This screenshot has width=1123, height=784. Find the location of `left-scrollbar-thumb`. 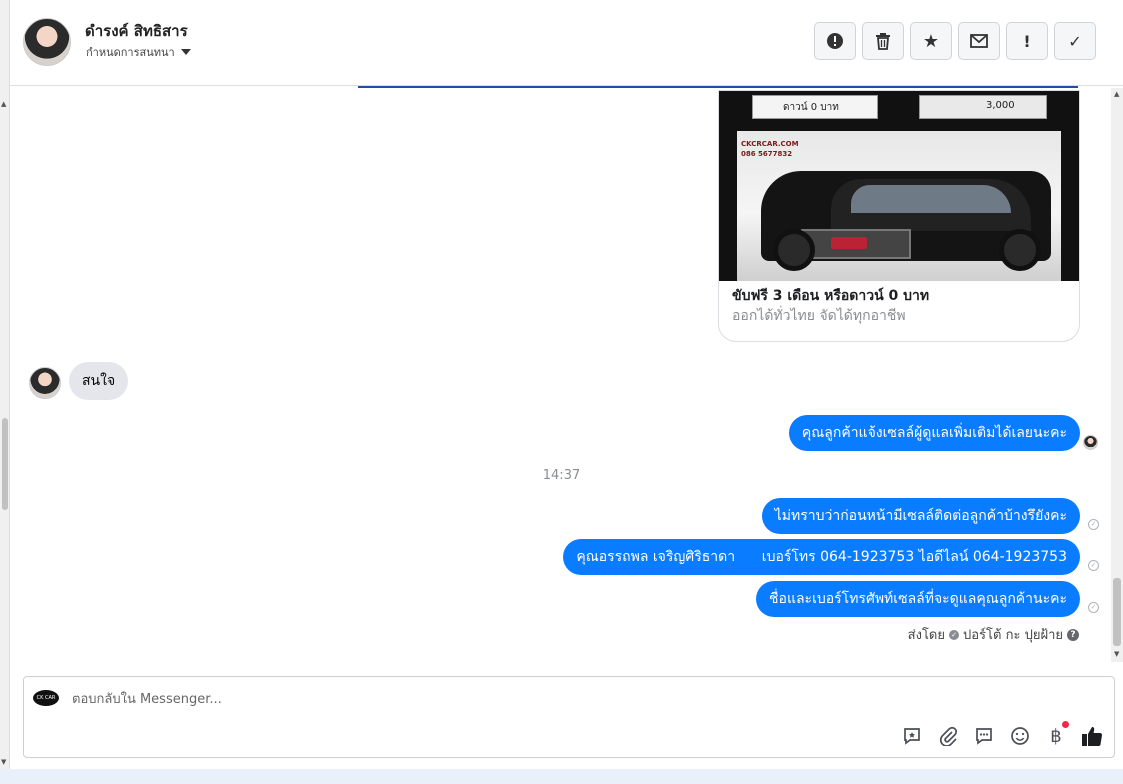

left-scrollbar-thumb is located at coordinates (5, 464).